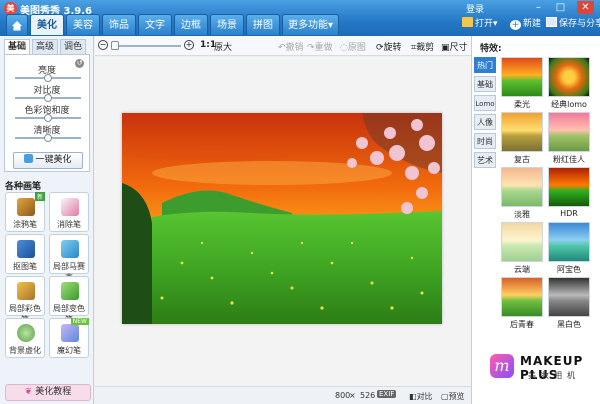 The height and width of the screenshot is (404, 600). I want to click on minimize-button: –, so click(538, 7).